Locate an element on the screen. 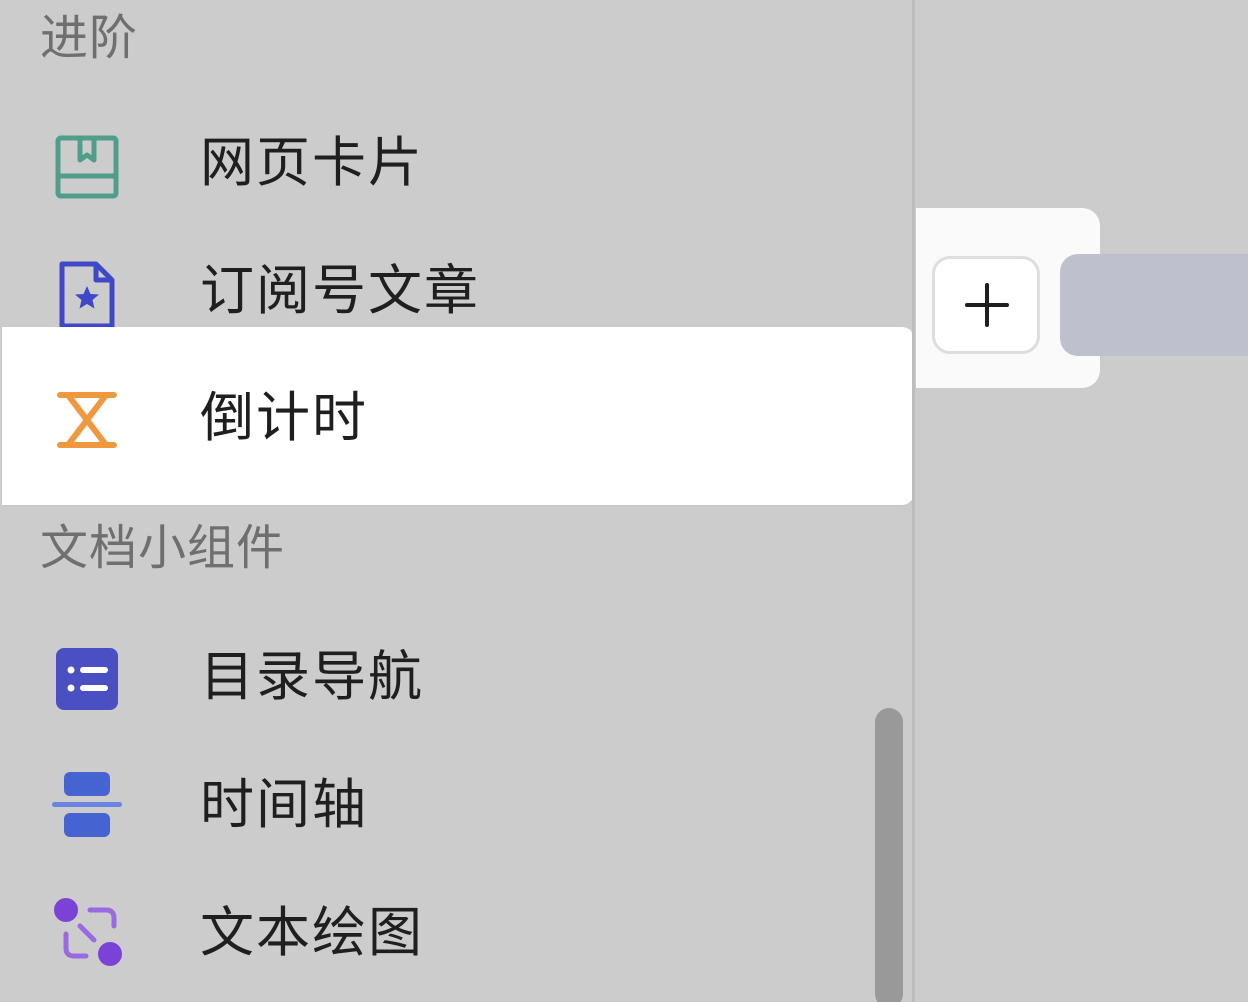 This screenshot has width=1248, height=1002. menu-item-label: 目录导航 is located at coordinates (312, 676).